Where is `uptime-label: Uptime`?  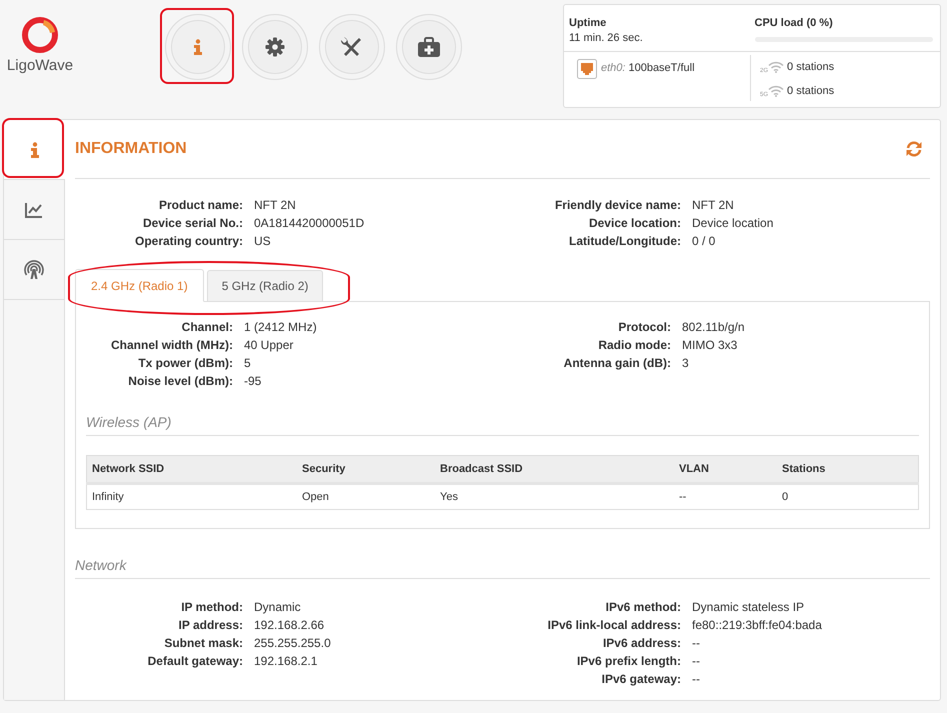
uptime-label: Uptime is located at coordinates (588, 23).